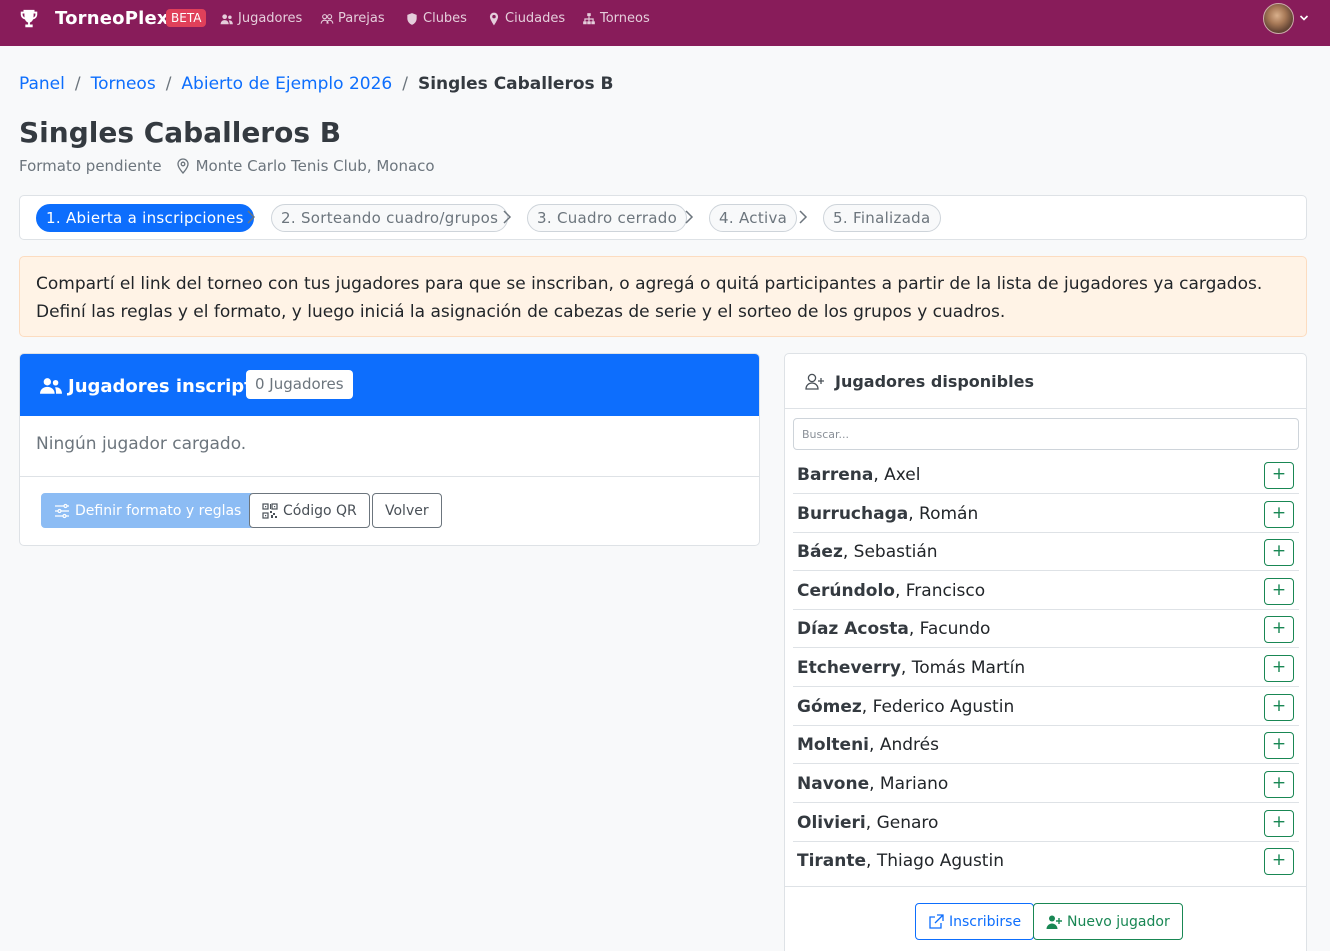  What do you see at coordinates (286, 84) in the screenshot?
I see `breadcrumb-tournament: Abierto de Ejemplo 2026` at bounding box center [286, 84].